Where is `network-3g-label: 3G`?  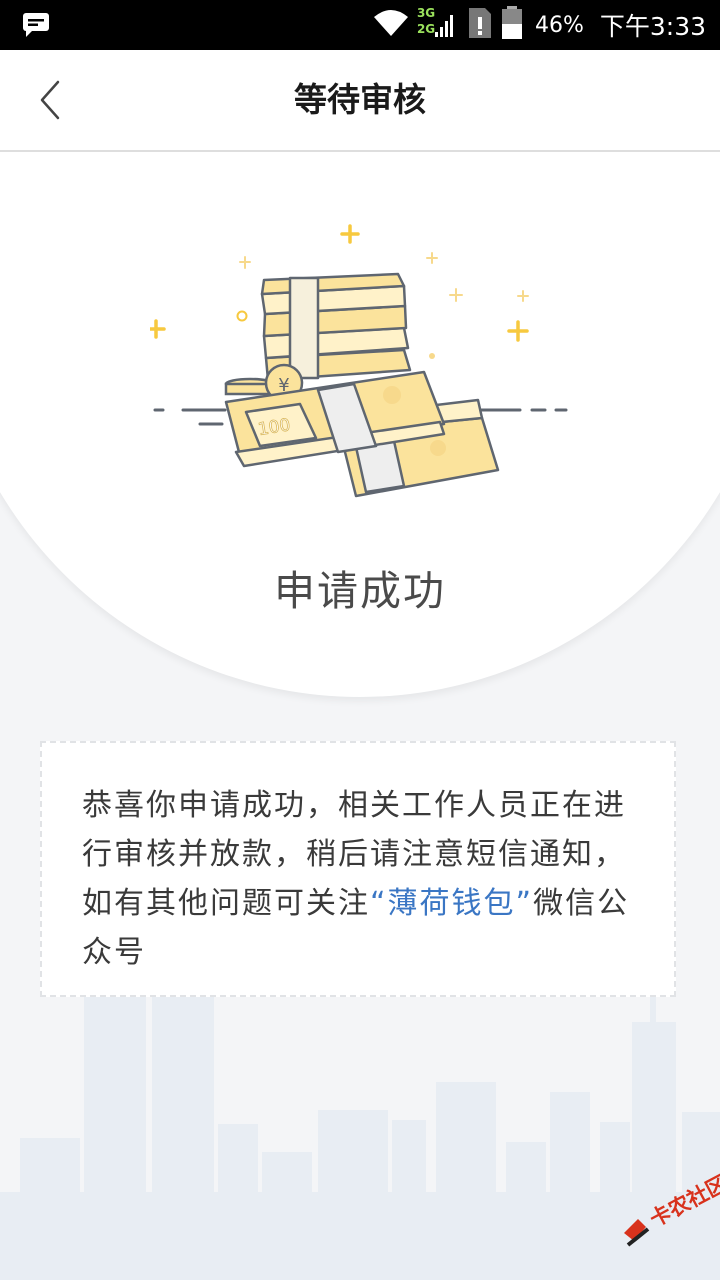 network-3g-label: 3G is located at coordinates (426, 13).